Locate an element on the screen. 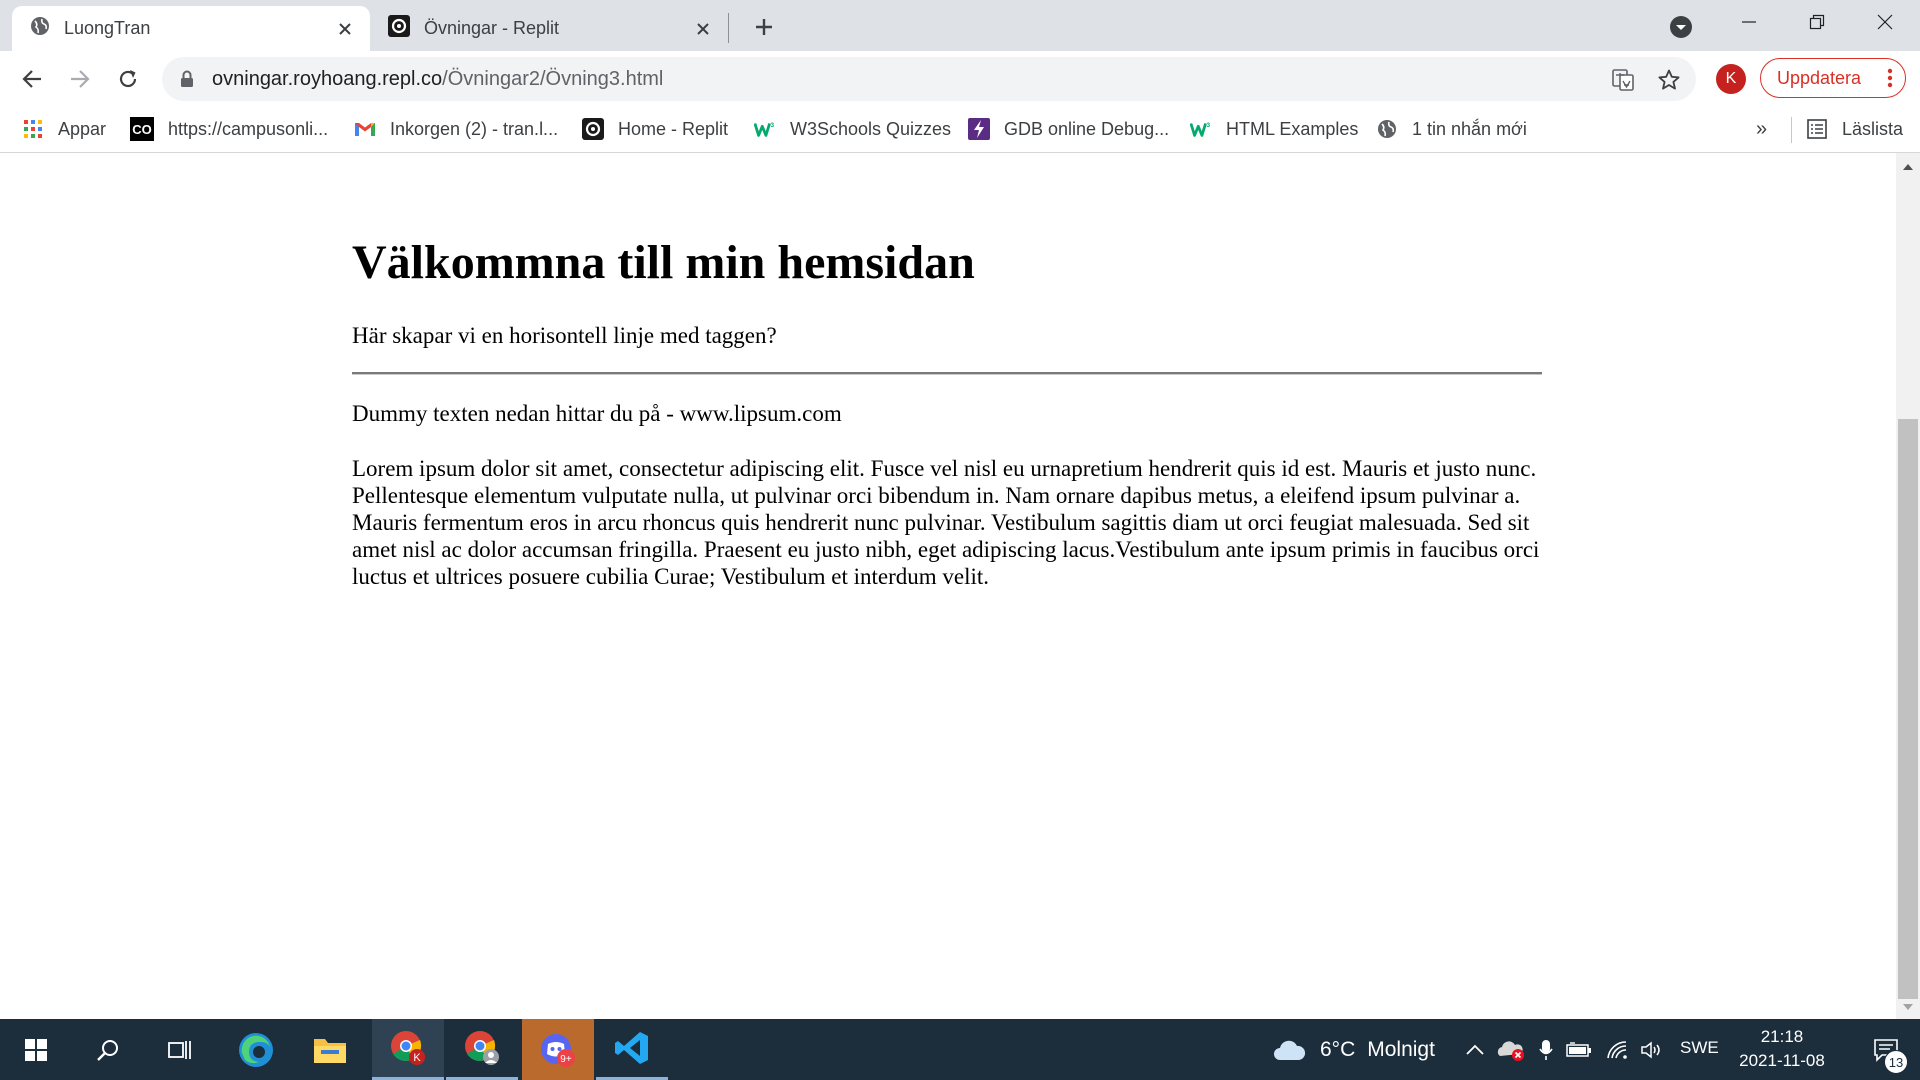 This screenshot has height=1080, width=1920. reading-list-button: Läslista is located at coordinates (1854, 129).